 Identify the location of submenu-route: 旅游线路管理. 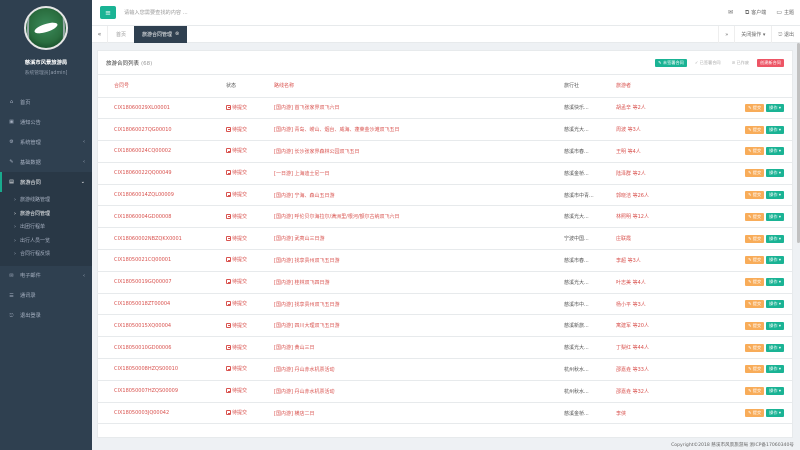
(46, 201).